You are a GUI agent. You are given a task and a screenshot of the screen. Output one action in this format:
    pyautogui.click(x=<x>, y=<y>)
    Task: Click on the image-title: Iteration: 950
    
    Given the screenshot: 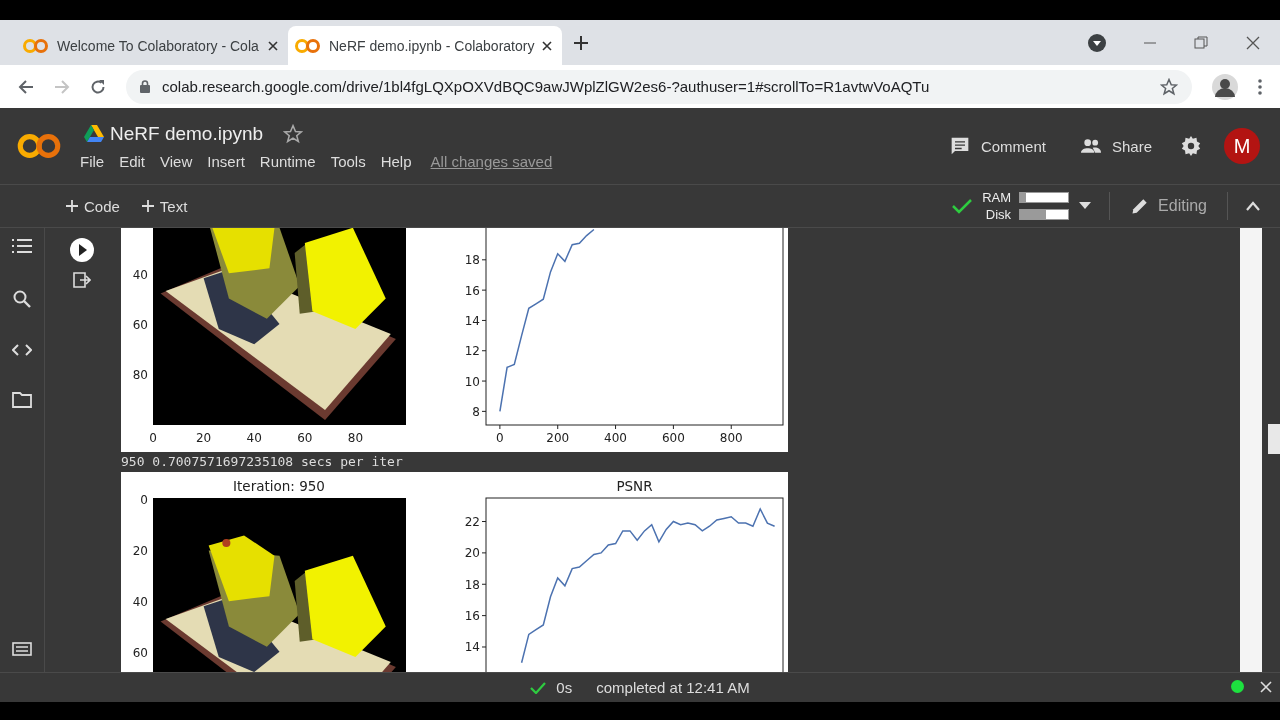 What is the action you would take?
    pyautogui.click(x=279, y=486)
    